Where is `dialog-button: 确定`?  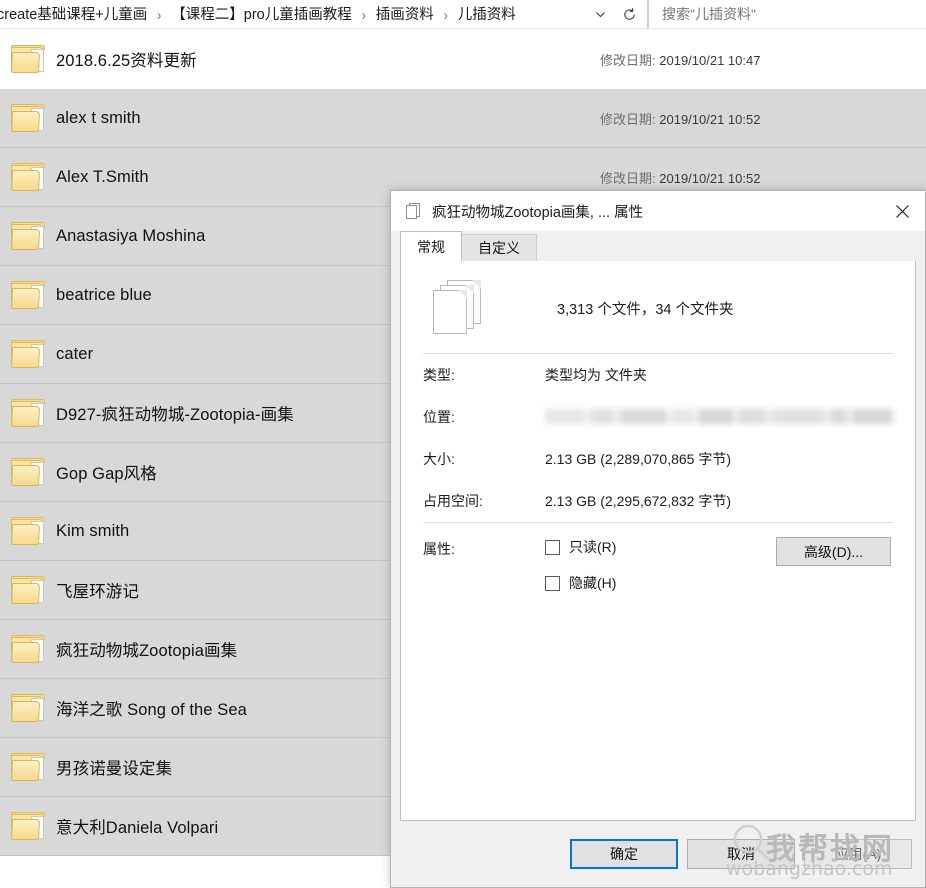 dialog-button: 确定 is located at coordinates (624, 854).